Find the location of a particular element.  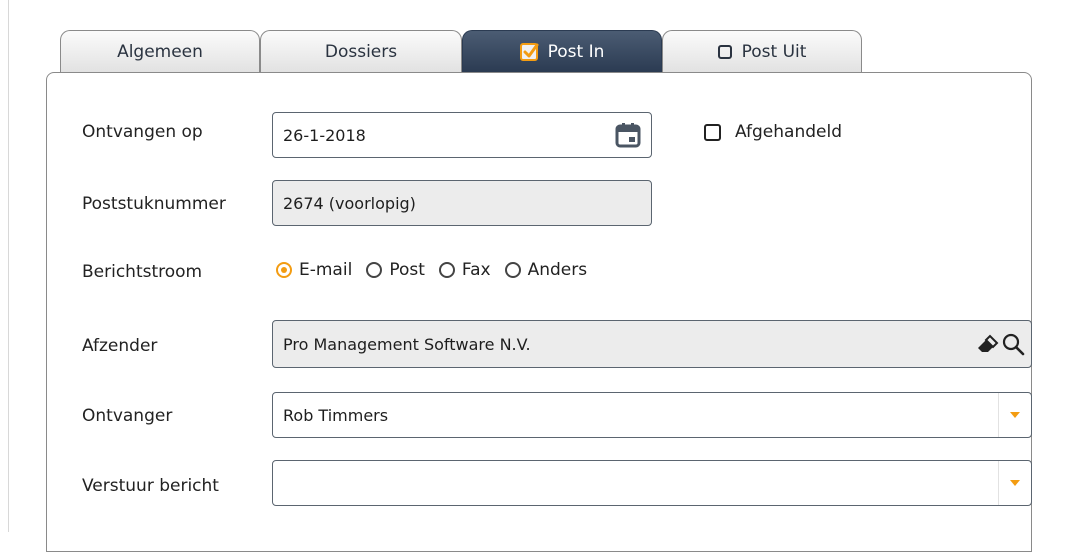

tab-label: Post In is located at coordinates (576, 51).